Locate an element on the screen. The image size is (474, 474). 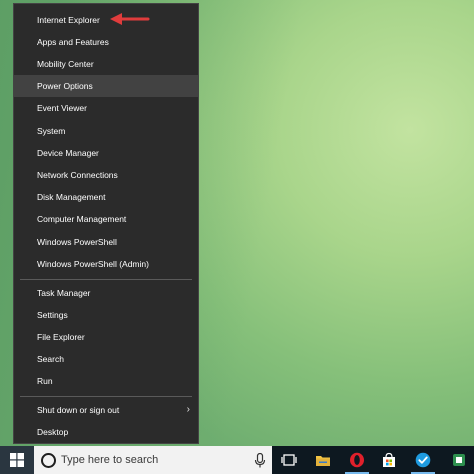
opera-icon is located at coordinates (357, 460).